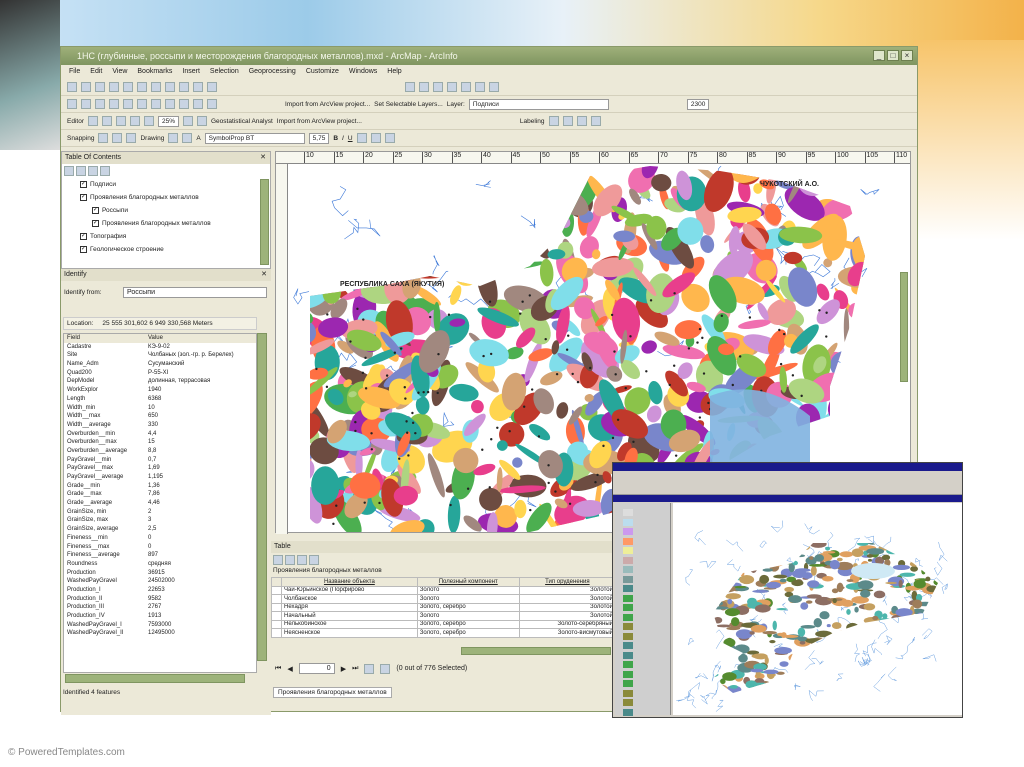 This screenshot has height=767, width=1024. Describe the element at coordinates (72, 104) in the screenshot. I see `zoom-in-icon` at that location.